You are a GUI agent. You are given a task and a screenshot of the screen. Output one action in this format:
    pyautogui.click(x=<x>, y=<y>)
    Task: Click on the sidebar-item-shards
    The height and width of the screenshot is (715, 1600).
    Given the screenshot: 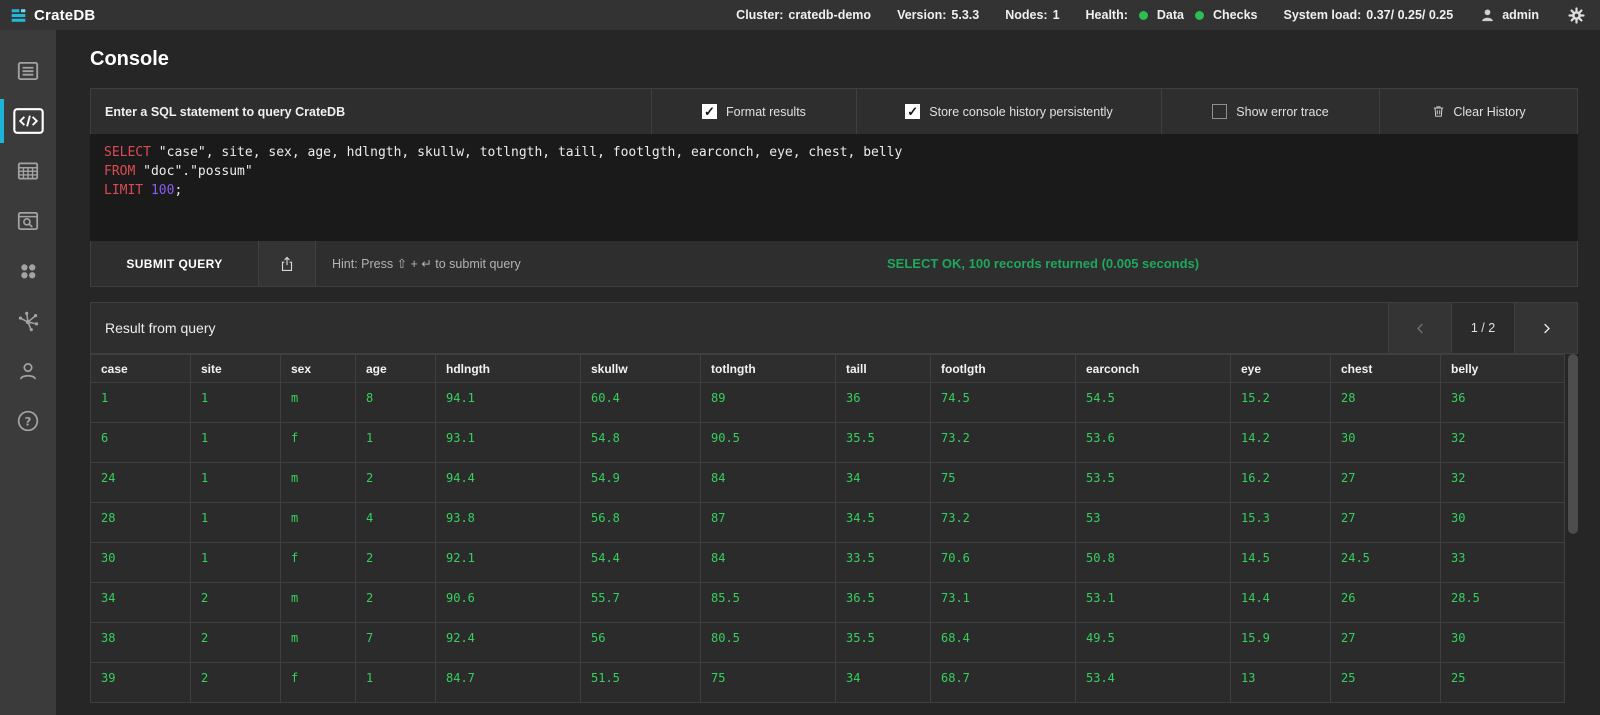 What is the action you would take?
    pyautogui.click(x=28, y=271)
    